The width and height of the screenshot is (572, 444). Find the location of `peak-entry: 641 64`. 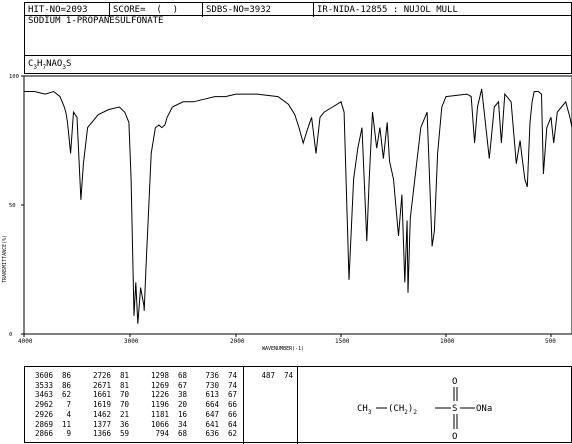

peak-entry: 641 64 is located at coordinates (217, 425).